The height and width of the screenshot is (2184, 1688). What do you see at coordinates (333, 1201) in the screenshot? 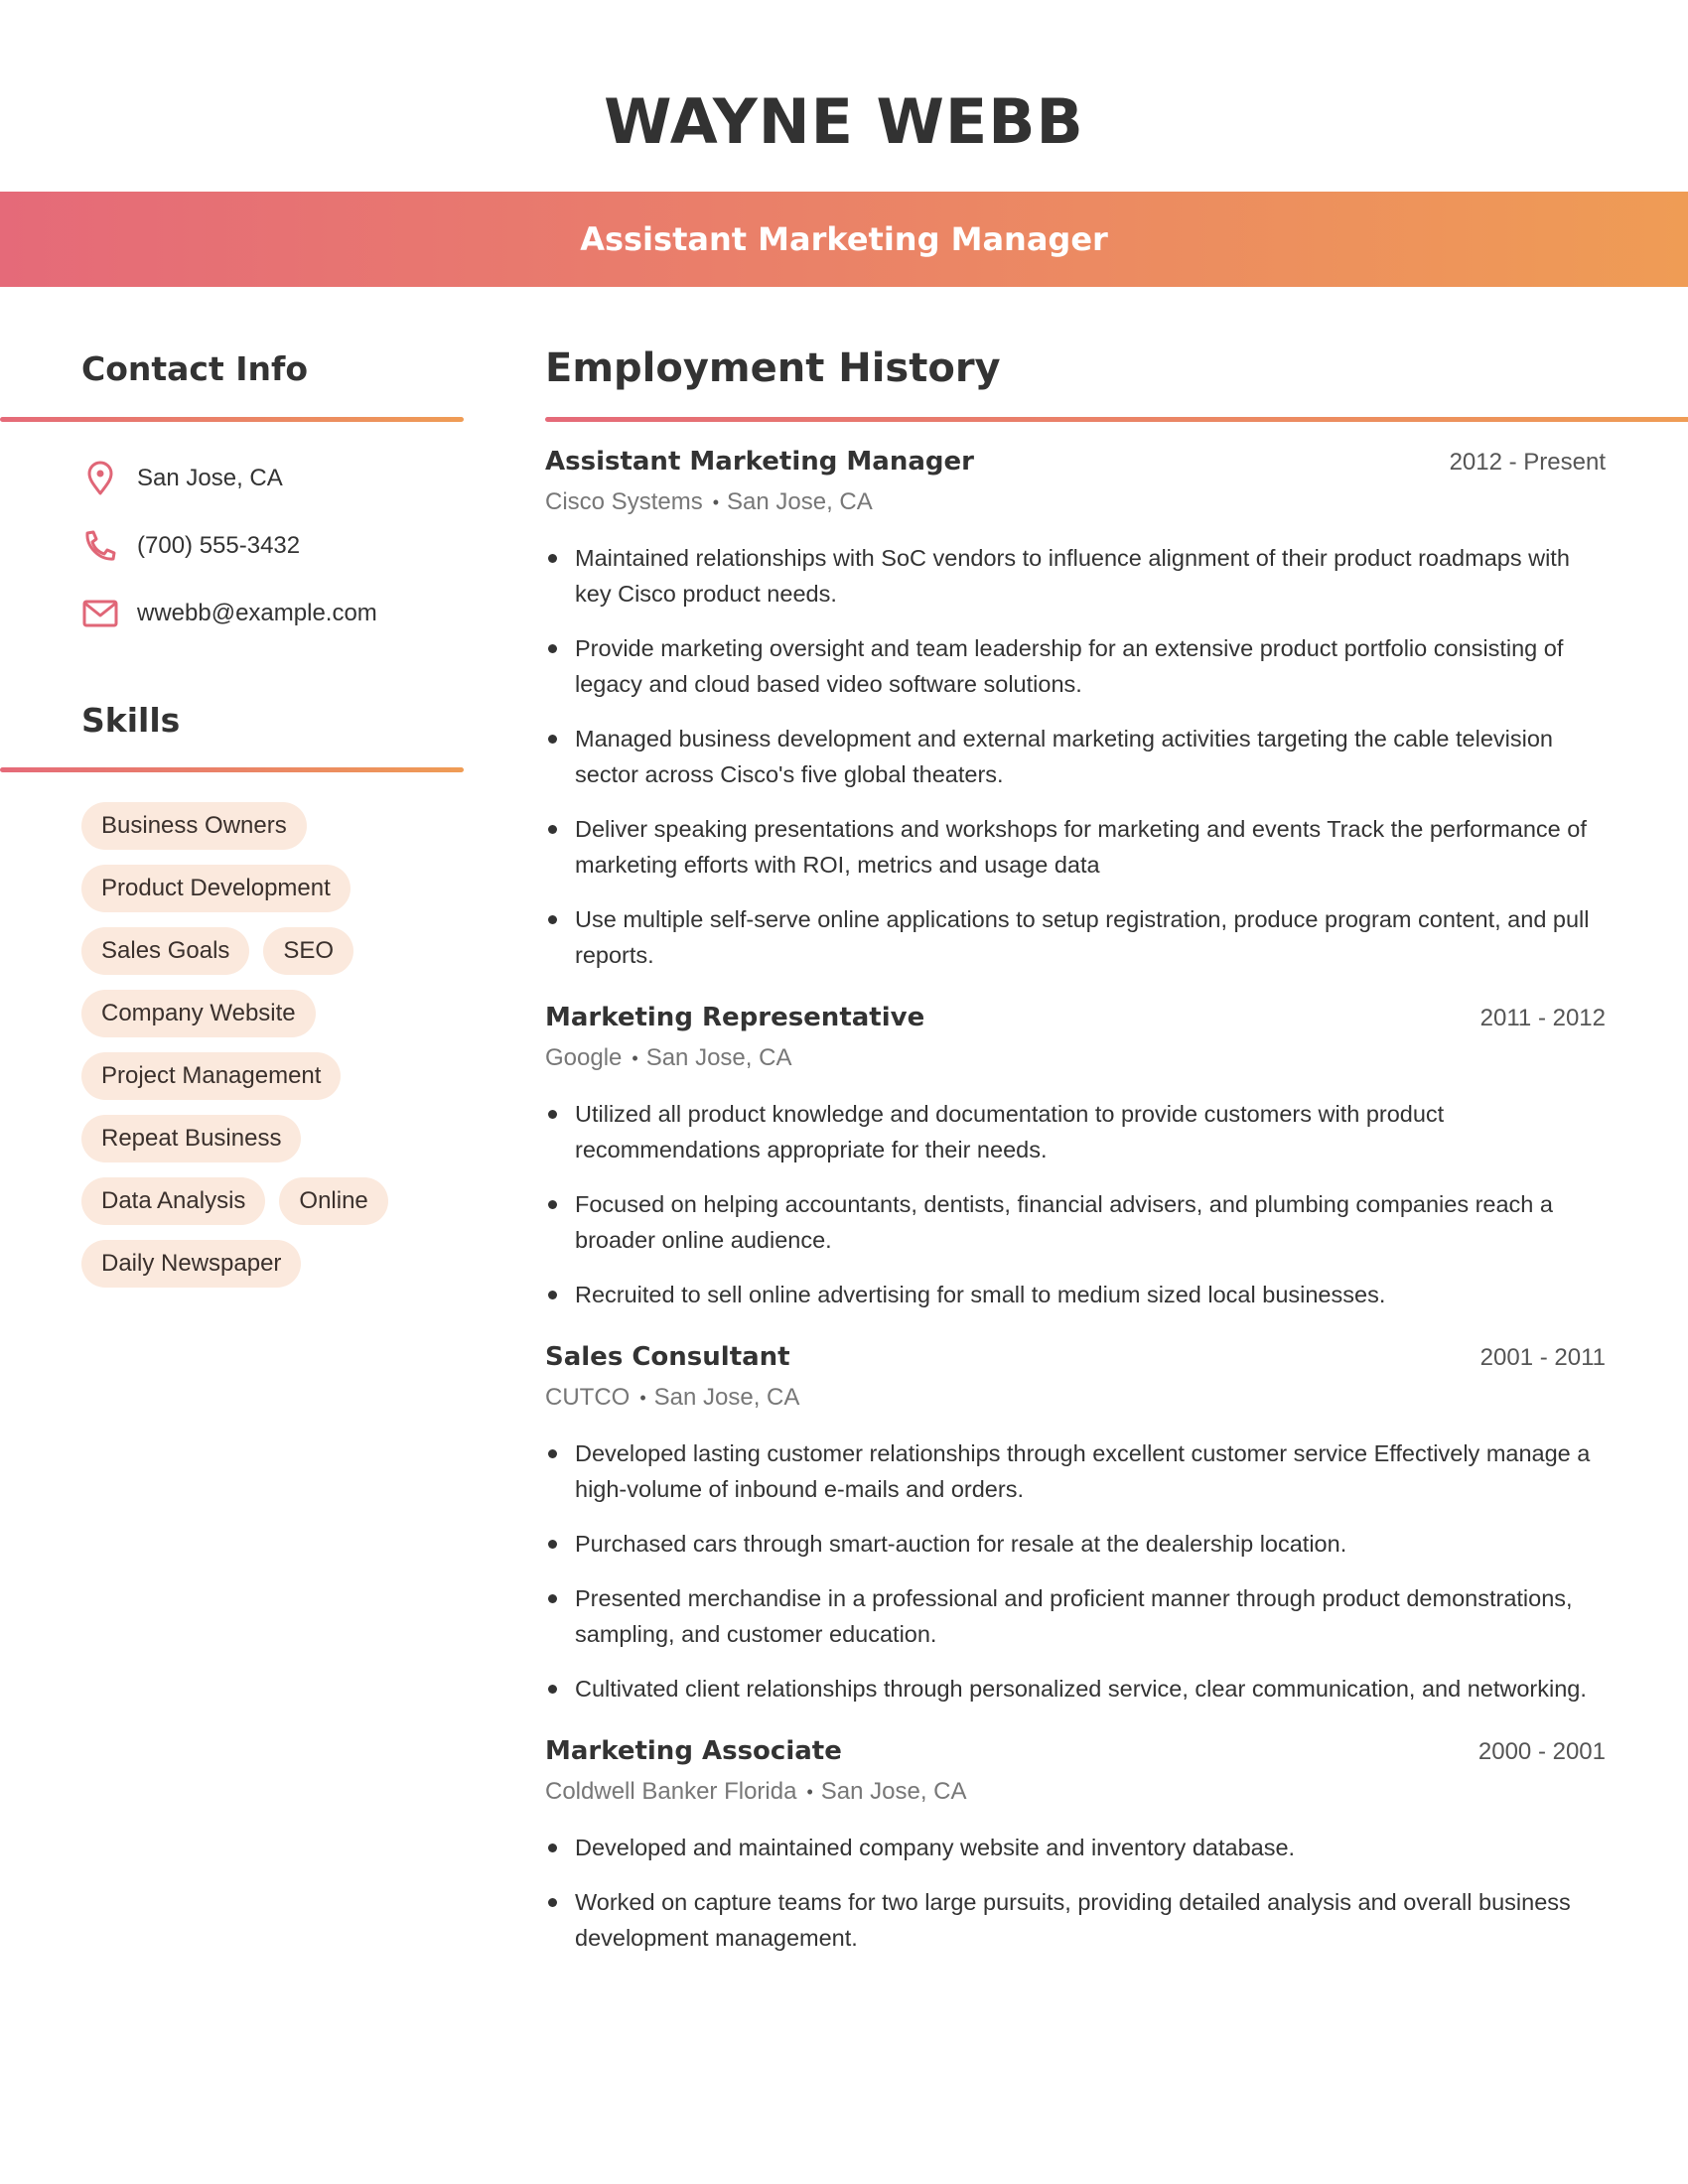
I see `skill-chip: Online` at bounding box center [333, 1201].